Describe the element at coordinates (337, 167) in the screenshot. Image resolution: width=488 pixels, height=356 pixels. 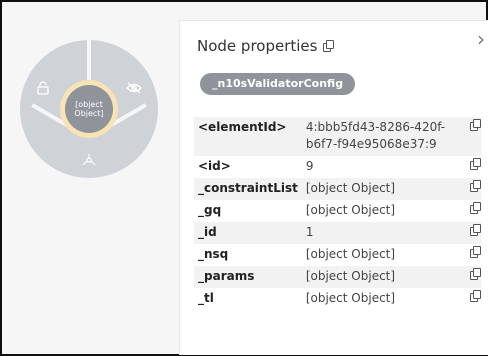
I see `table-row: <id> 9` at that location.